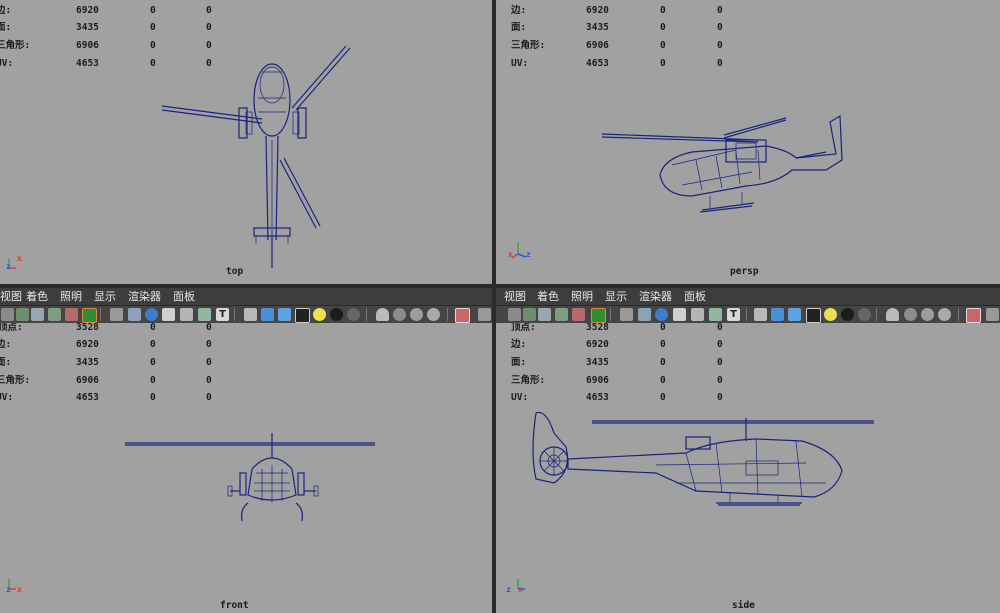 The width and height of the screenshot is (1000, 613). What do you see at coordinates (744, 271) in the screenshot?
I see `camera-label-persp: persp` at bounding box center [744, 271].